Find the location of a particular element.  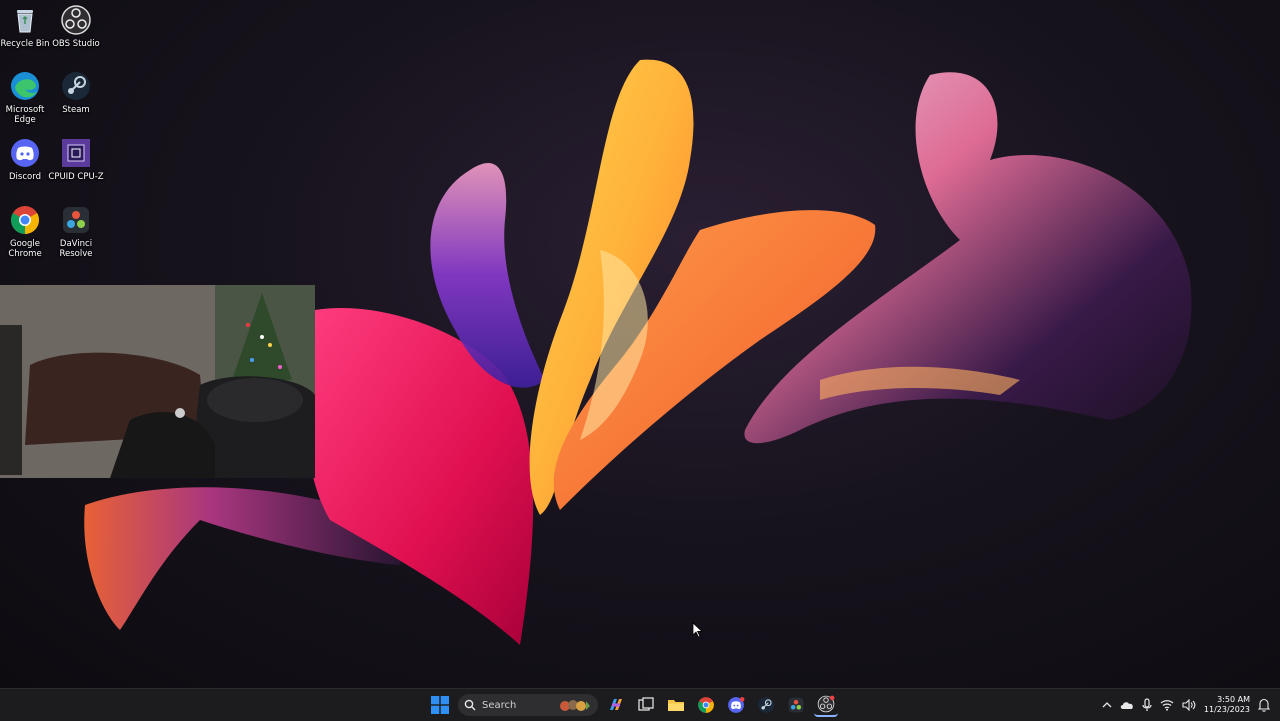

desktop-icon-label: Discord is located at coordinates (25, 177).